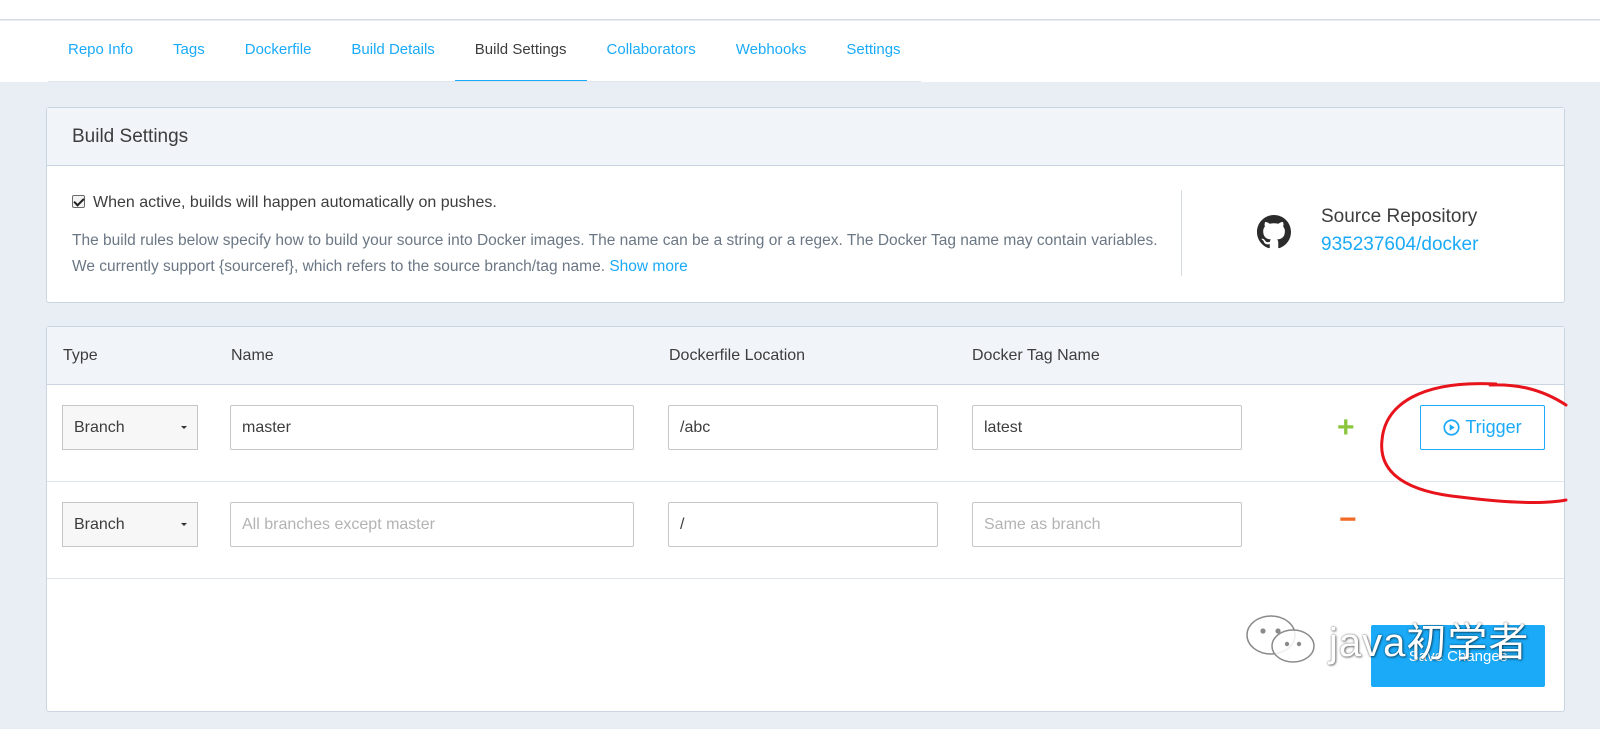 Image resolution: width=1600 pixels, height=729 pixels. Describe the element at coordinates (1346, 428) in the screenshot. I see `add-rule-button: +` at that location.